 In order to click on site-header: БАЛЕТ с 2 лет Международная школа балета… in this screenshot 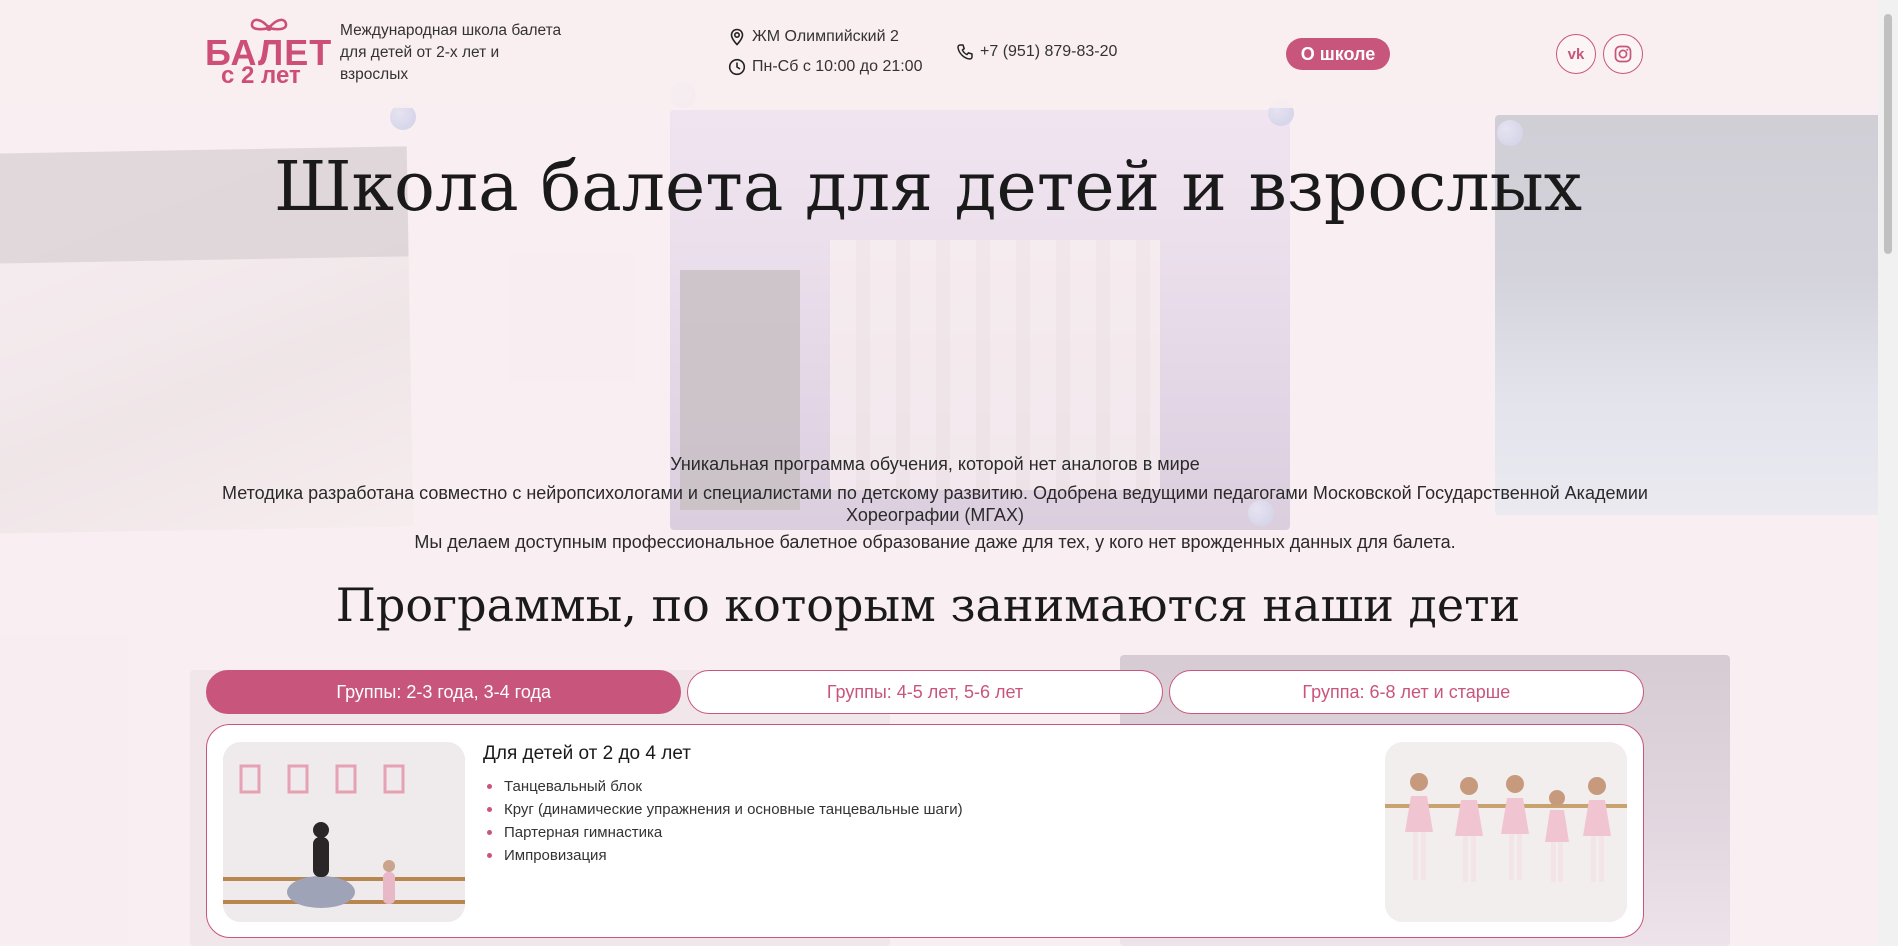, I will do `click(939, 54)`.